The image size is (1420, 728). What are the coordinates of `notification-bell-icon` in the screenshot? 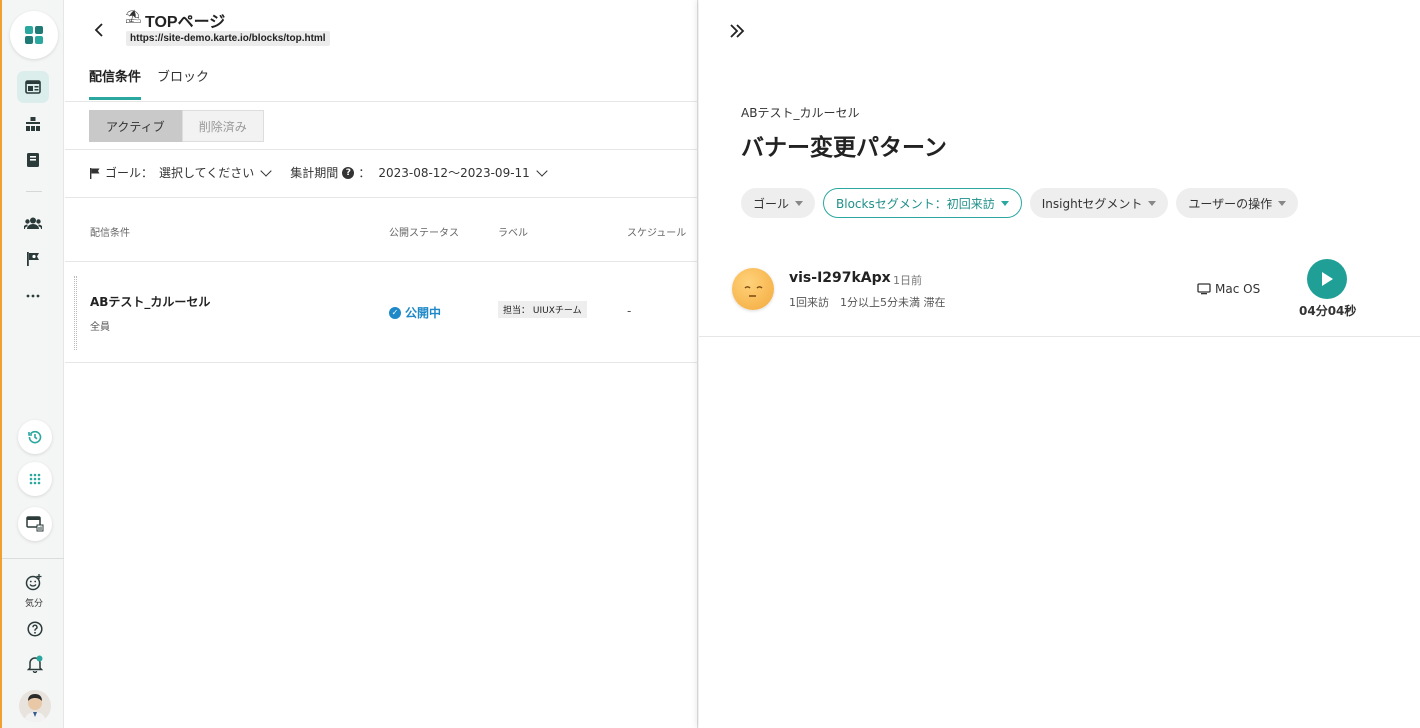 It's located at (35, 664).